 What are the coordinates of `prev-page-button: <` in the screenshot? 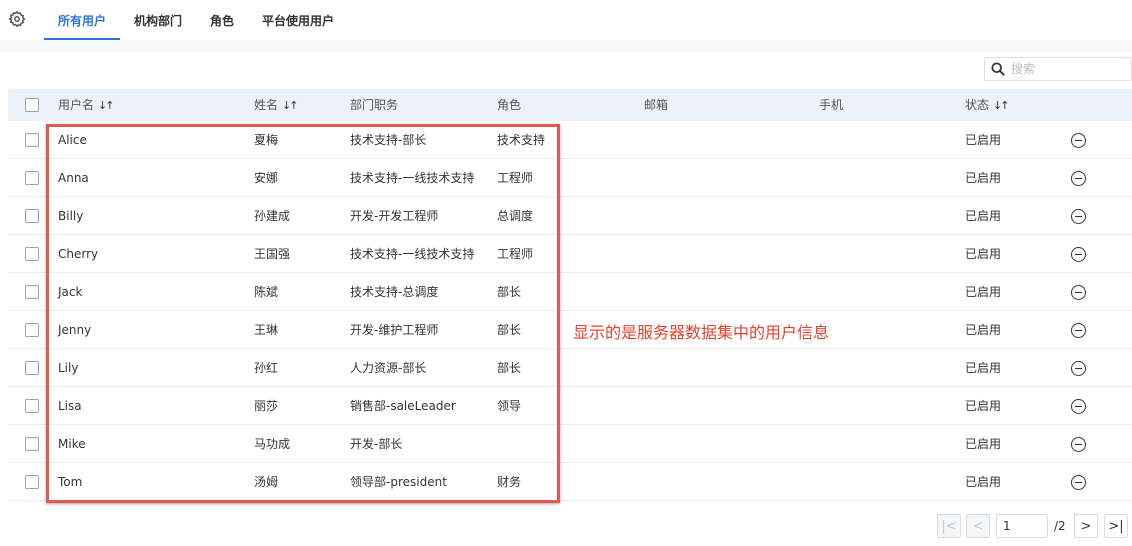 It's located at (978, 526).